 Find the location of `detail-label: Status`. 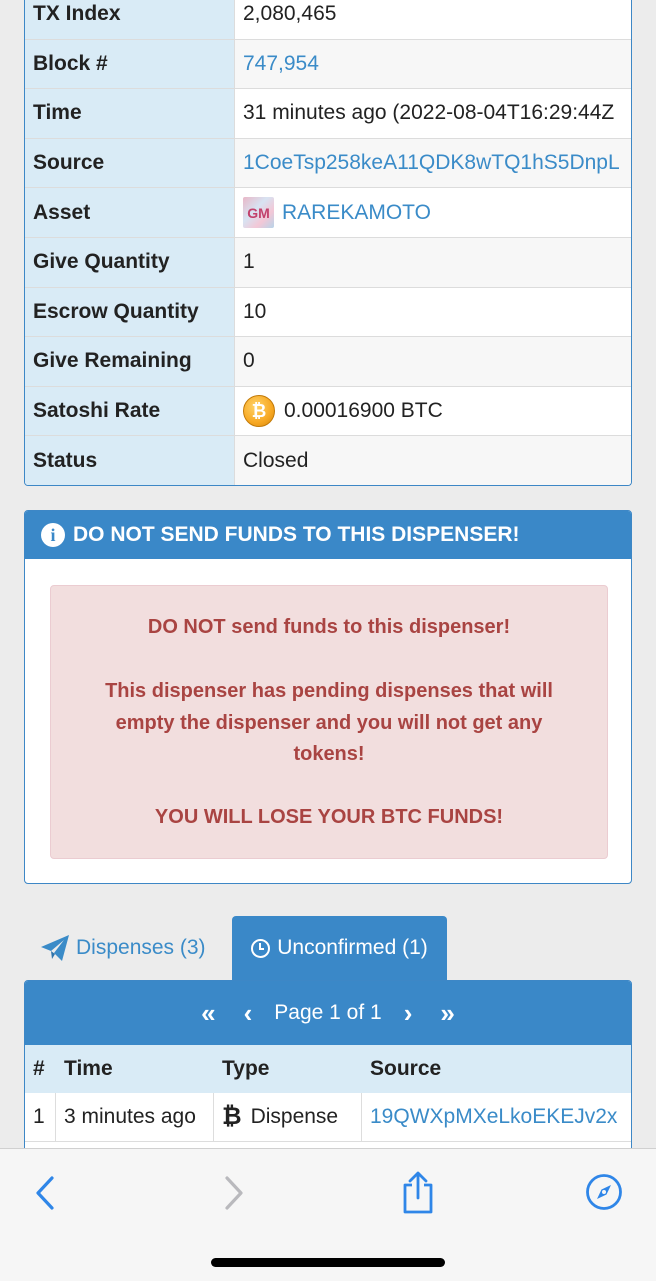

detail-label: Status is located at coordinates (130, 460).